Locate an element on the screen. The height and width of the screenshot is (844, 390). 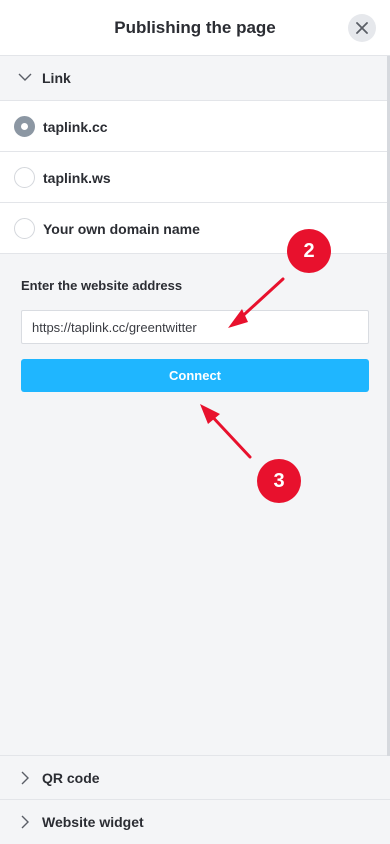
domain-option-taplink-ws: taplink.ws is located at coordinates (195, 177).